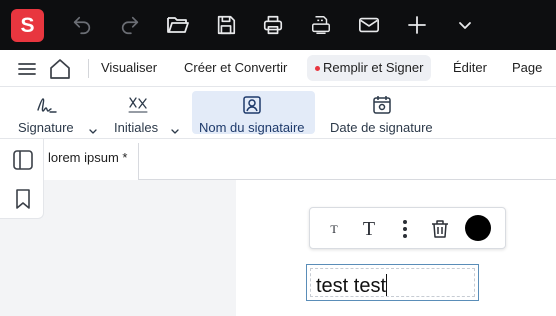 The height and width of the screenshot is (316, 556). I want to click on menu-item-editer: Éditer, so click(470, 67).